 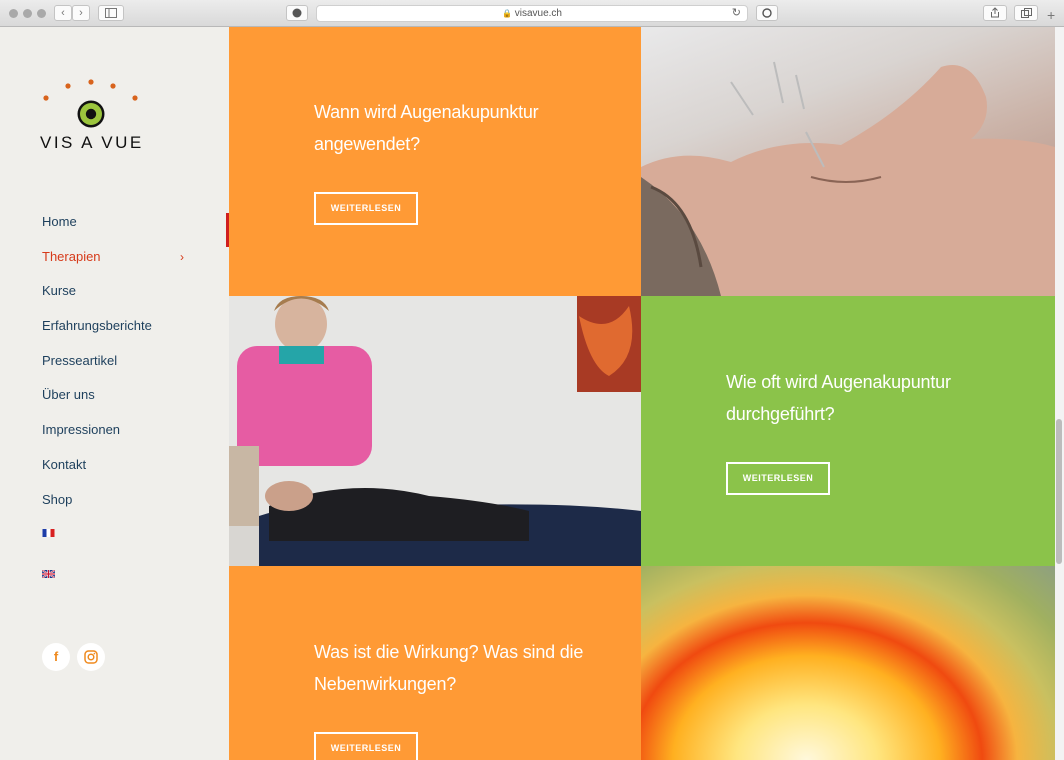 I want to click on shield-icon, so click(x=297, y=13).